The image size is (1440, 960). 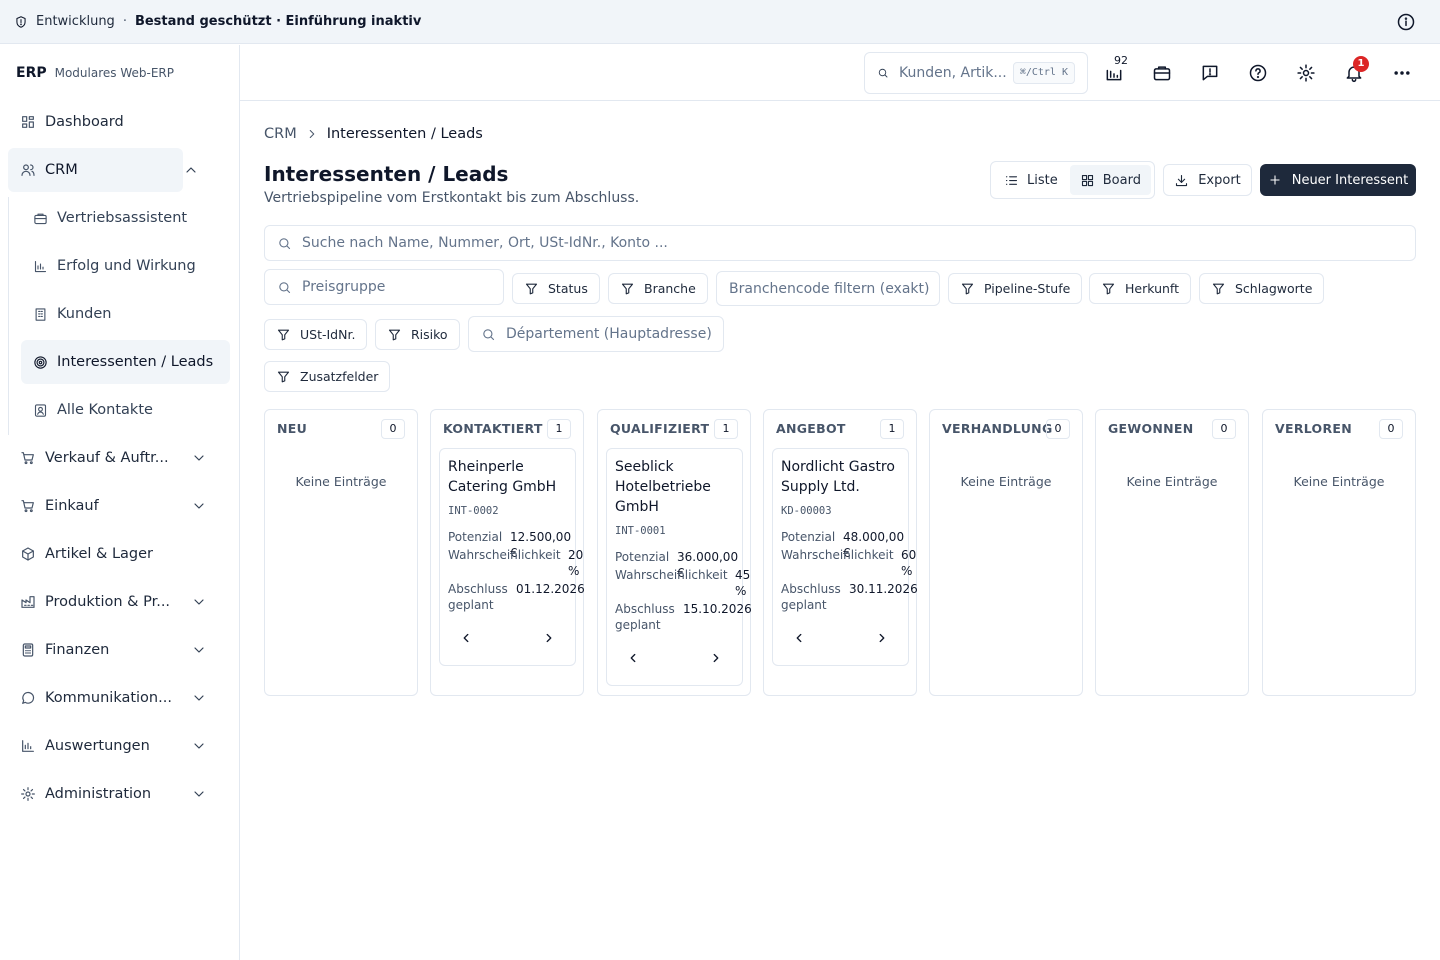 I want to click on export-button: Export, so click(x=1207, y=180).